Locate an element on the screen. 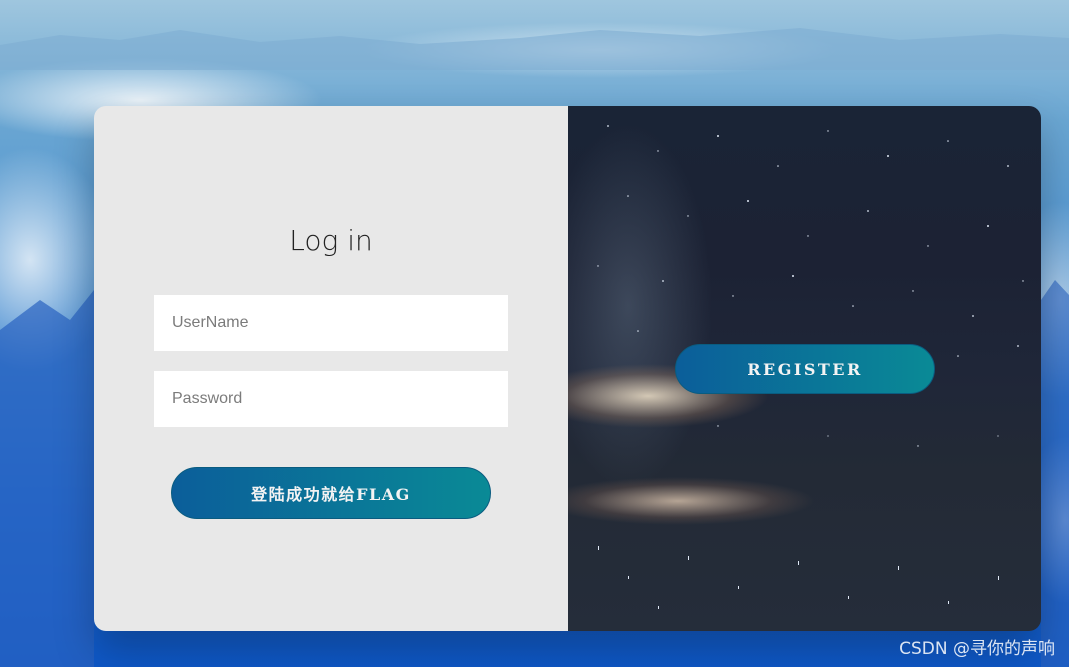 This screenshot has height=667, width=1069. watermark: CSDN @寻你的声响 is located at coordinates (977, 649).